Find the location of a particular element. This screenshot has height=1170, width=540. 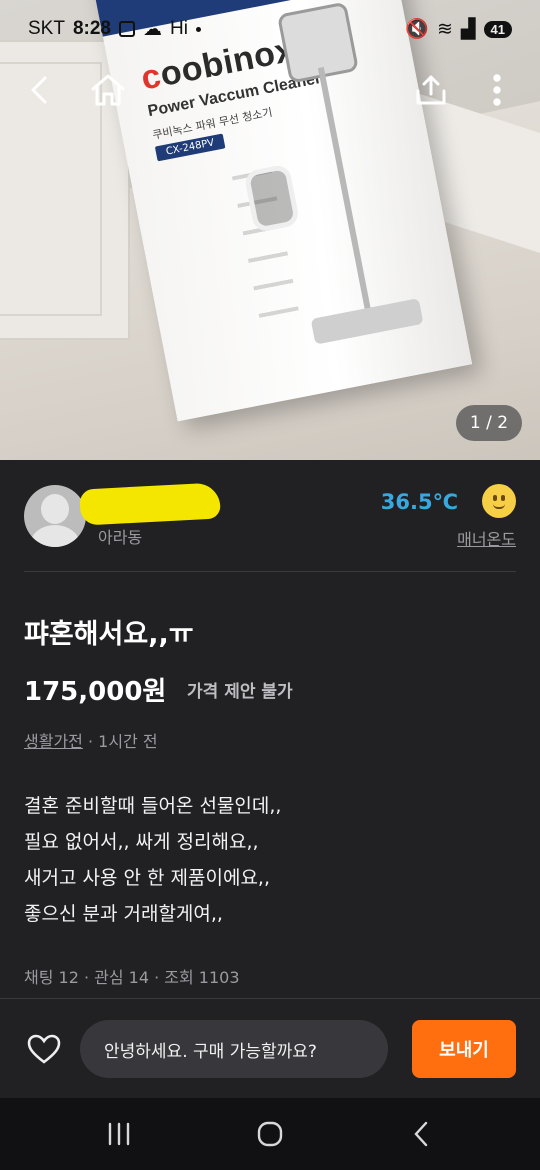

share-icon is located at coordinates (431, 90).